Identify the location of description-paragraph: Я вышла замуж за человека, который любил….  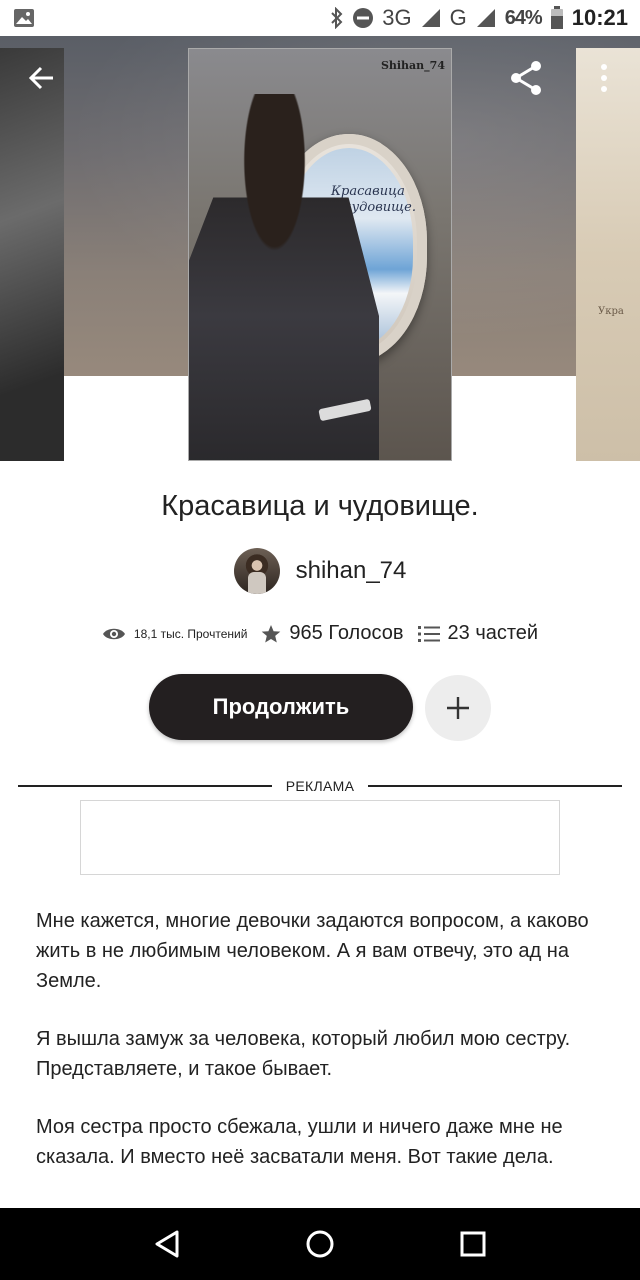
(303, 1054).